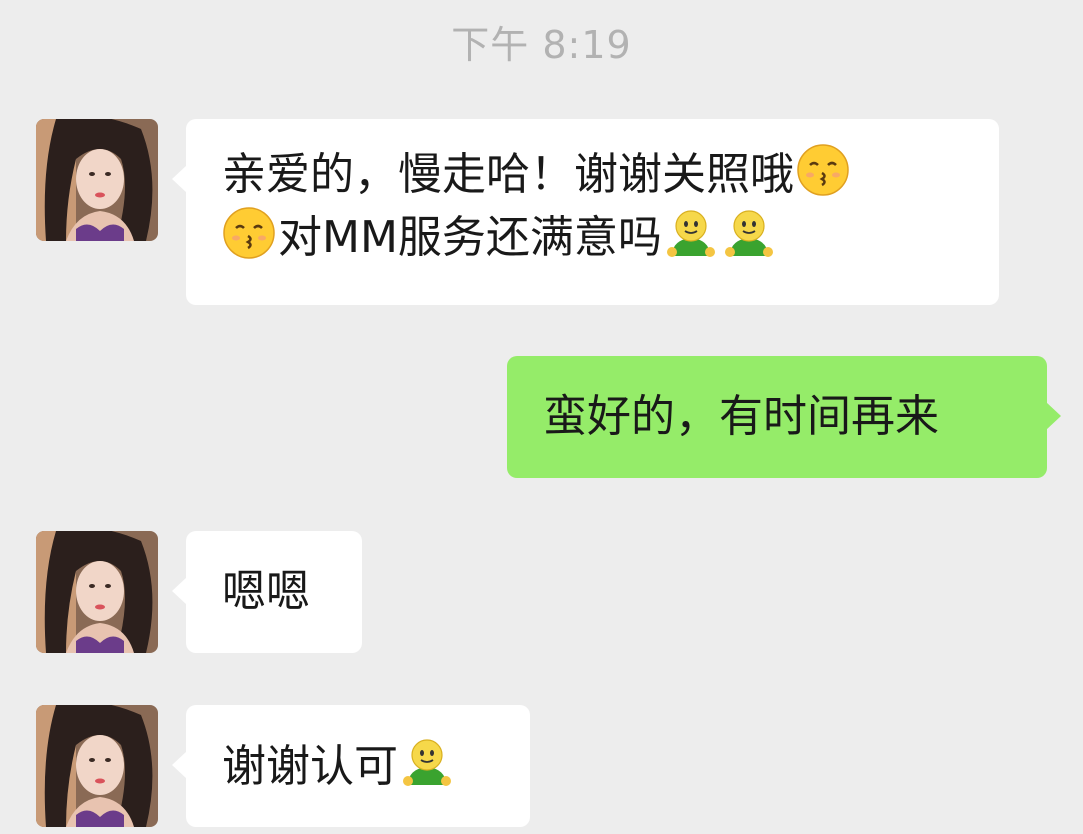 This screenshot has width=1083, height=834. What do you see at coordinates (470, 237) in the screenshot?
I see `message-text: 对MM服务还满意吗` at bounding box center [470, 237].